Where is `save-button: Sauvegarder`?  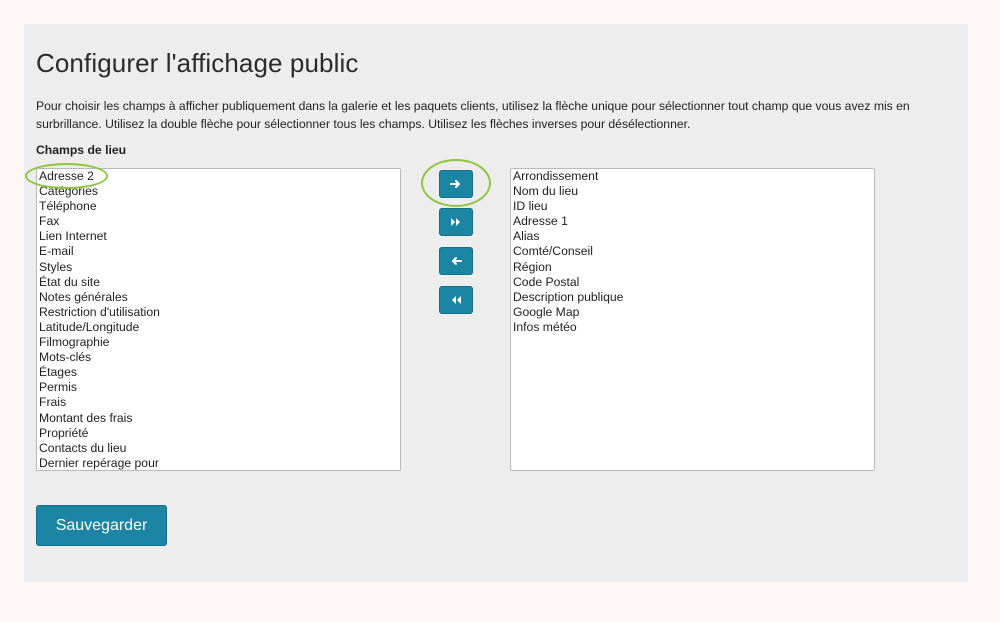
save-button: Sauvegarder is located at coordinates (101, 525).